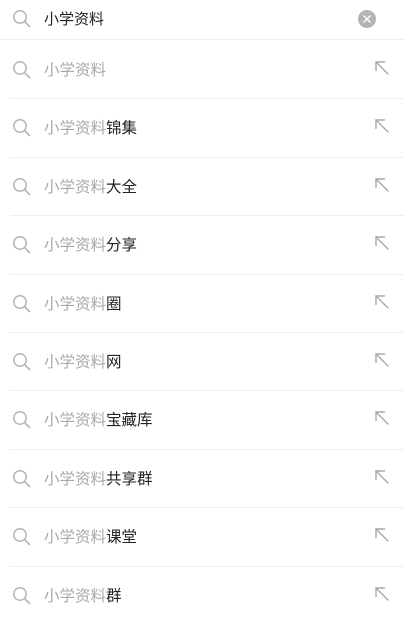 The width and height of the screenshot is (404, 625). I want to click on suggestion-text: 小学资料宝藏库, so click(98, 420).